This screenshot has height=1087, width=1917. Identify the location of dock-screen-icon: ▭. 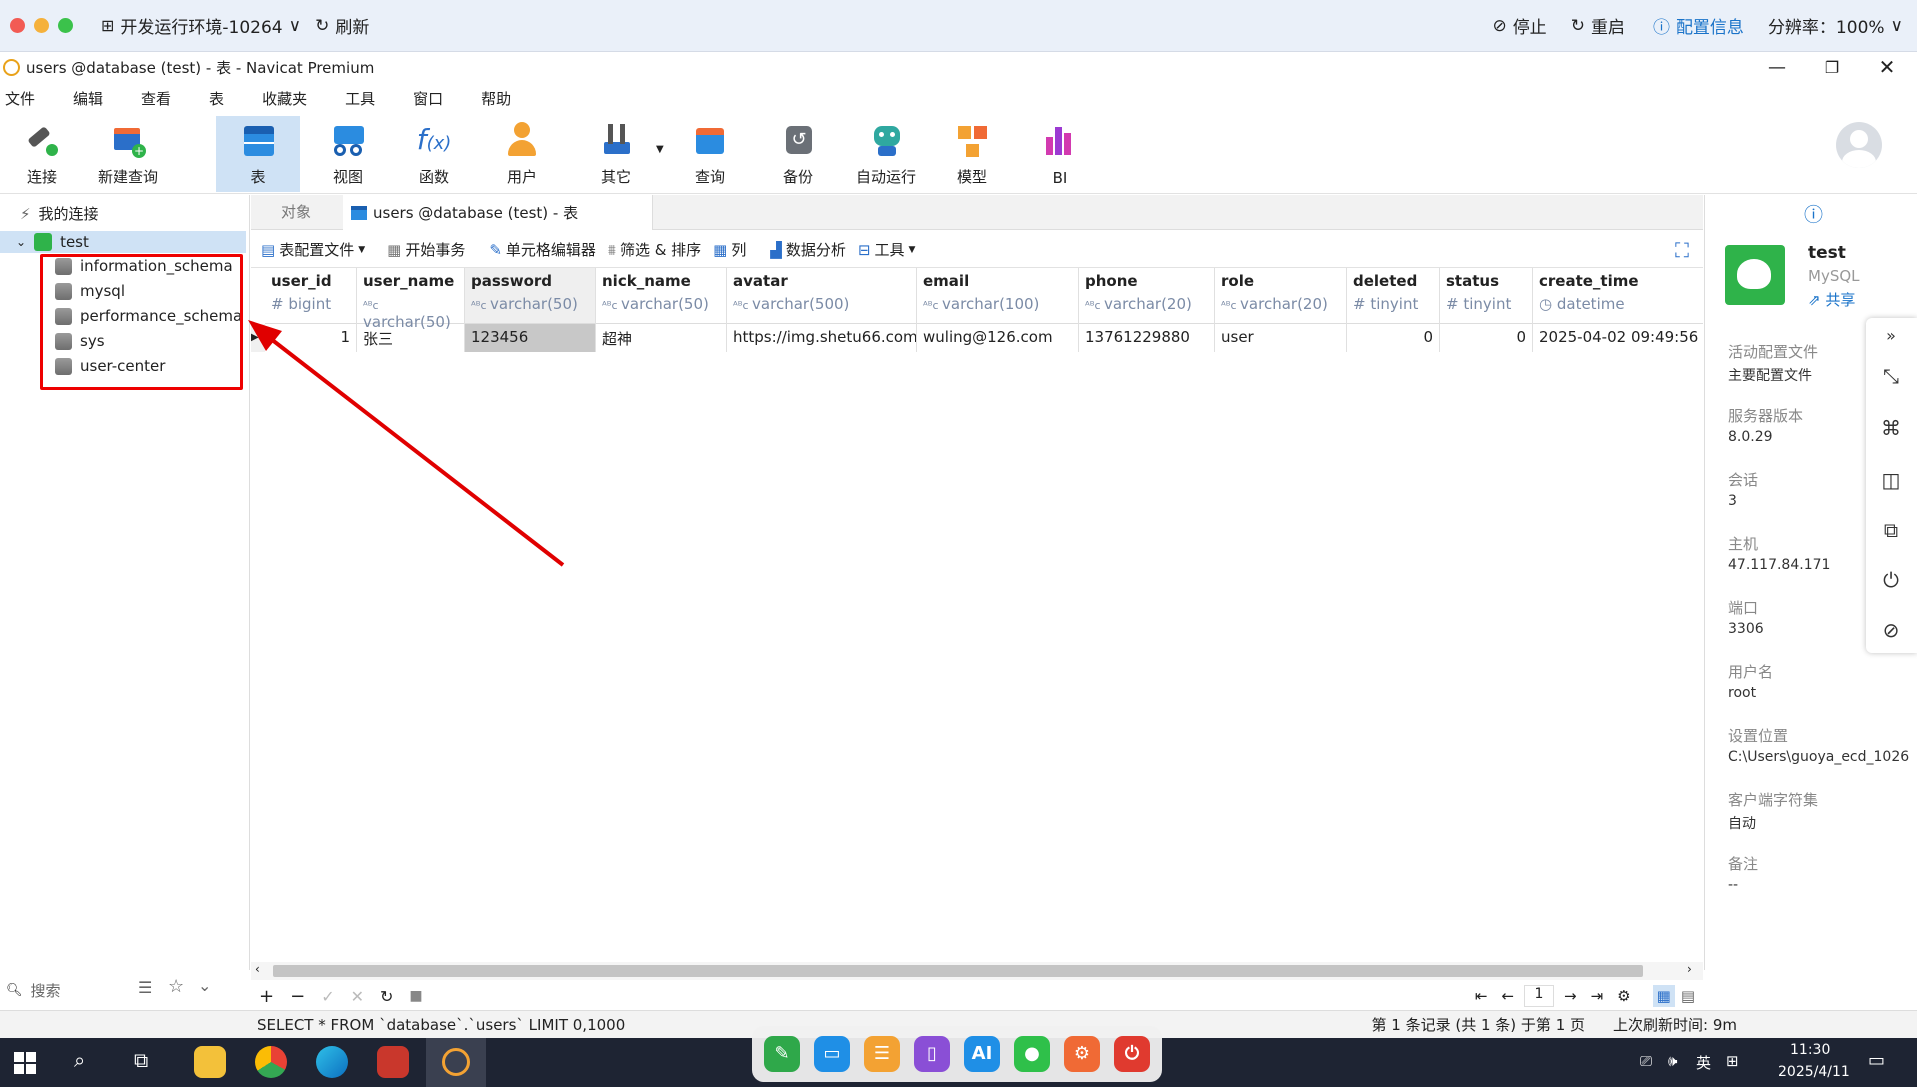
(832, 1054).